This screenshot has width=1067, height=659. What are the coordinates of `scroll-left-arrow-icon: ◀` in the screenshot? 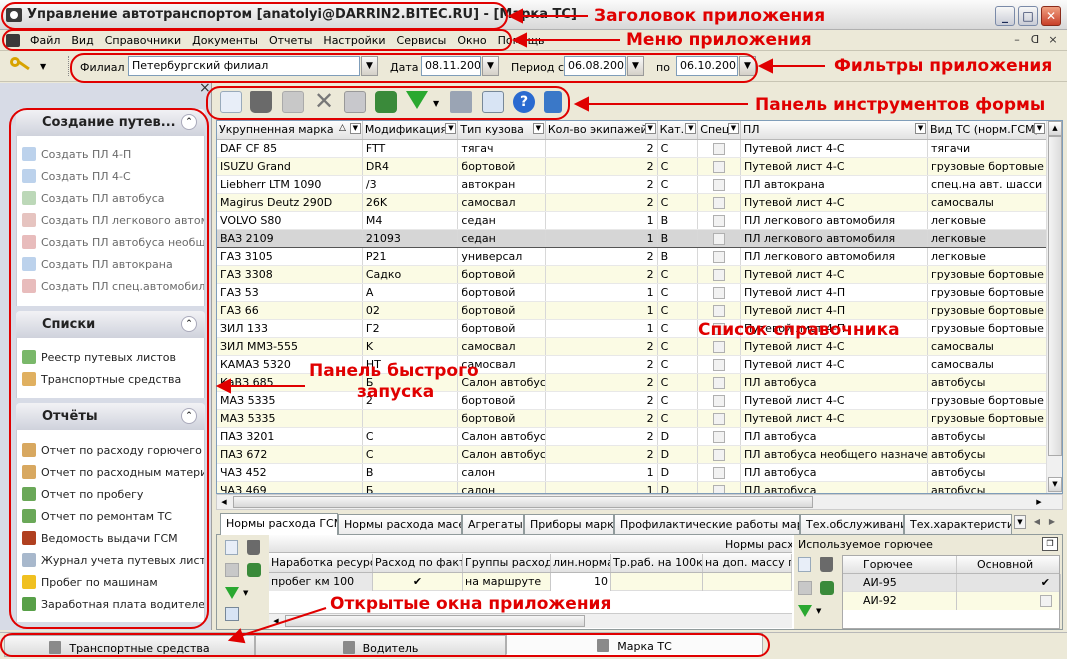 It's located at (276, 621).